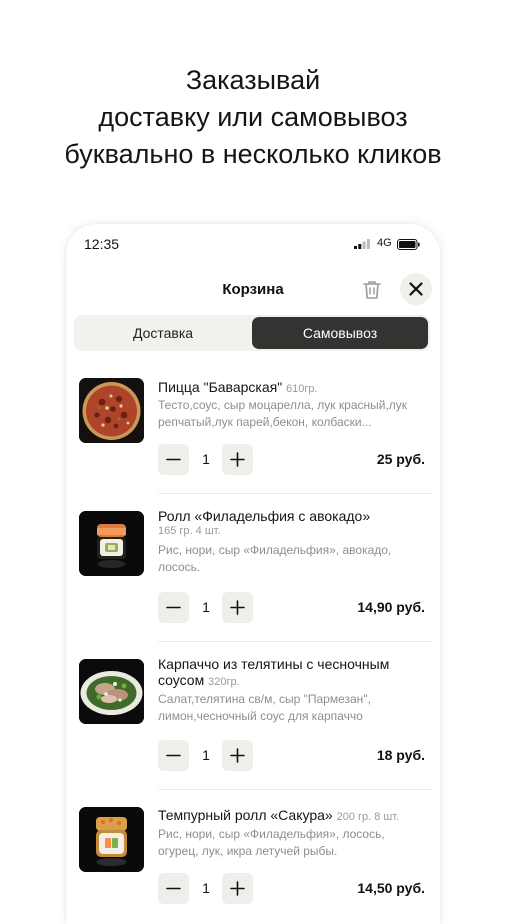  What do you see at coordinates (400, 755) in the screenshot?
I see `item-price: 18 руб.` at bounding box center [400, 755].